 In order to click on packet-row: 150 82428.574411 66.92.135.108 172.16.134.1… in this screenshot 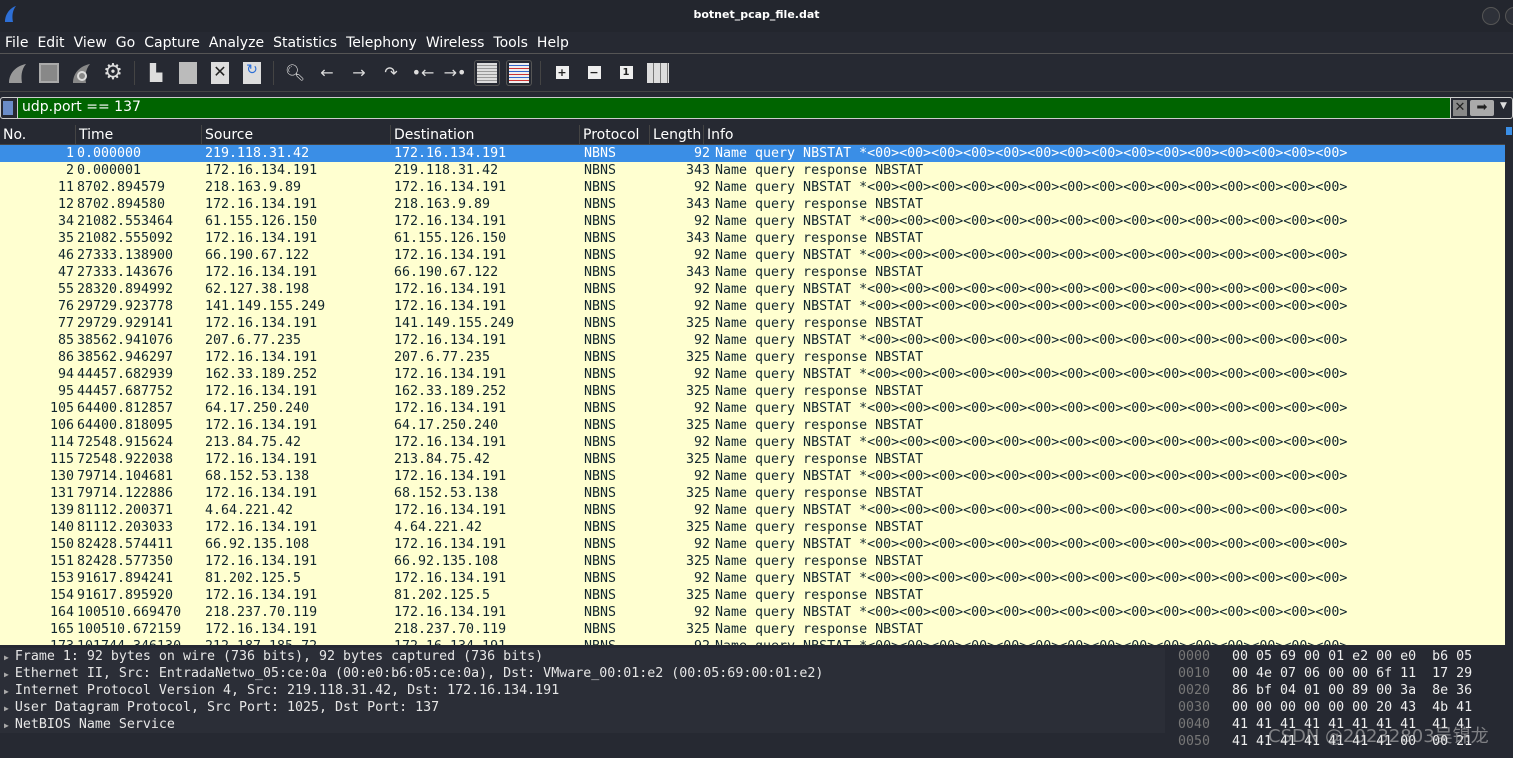, I will do `click(752, 544)`.